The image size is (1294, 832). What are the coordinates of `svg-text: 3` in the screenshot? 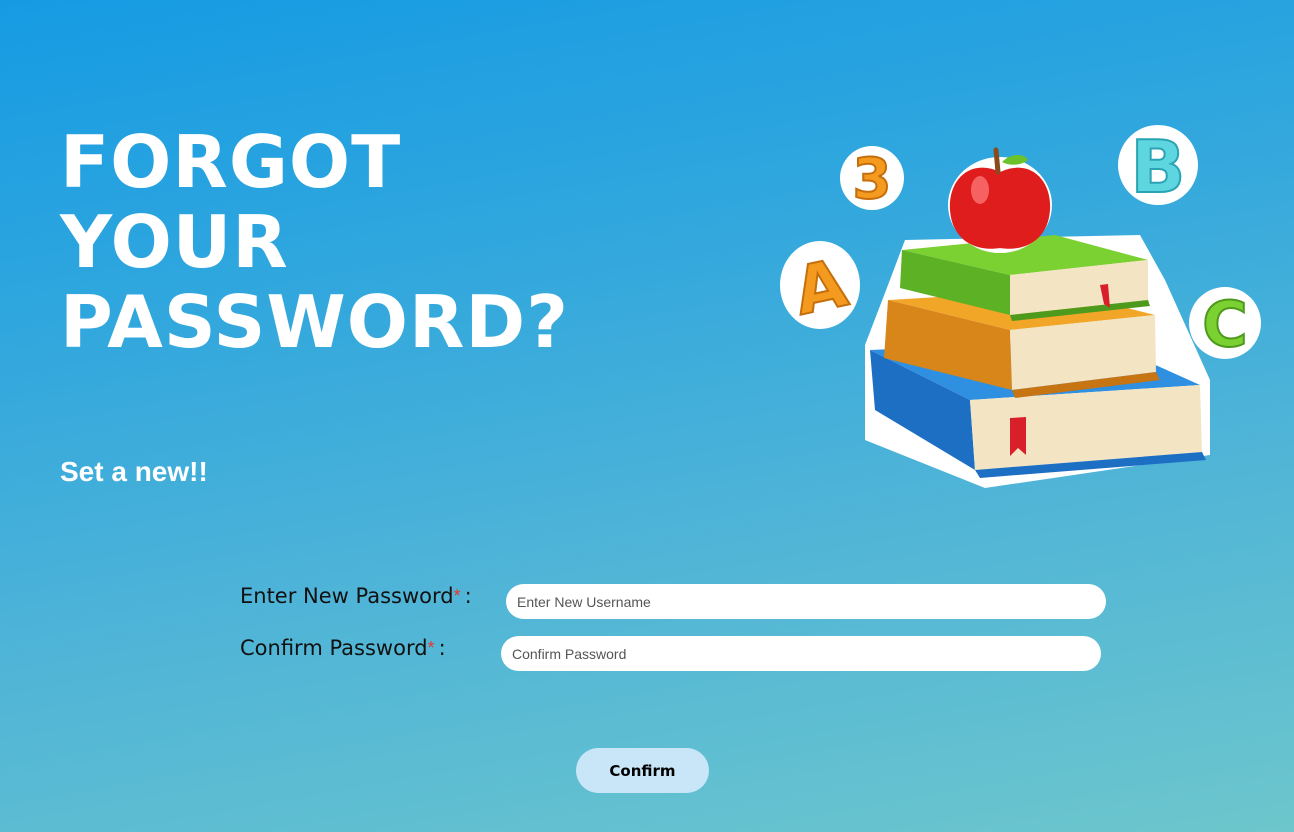 It's located at (872, 179).